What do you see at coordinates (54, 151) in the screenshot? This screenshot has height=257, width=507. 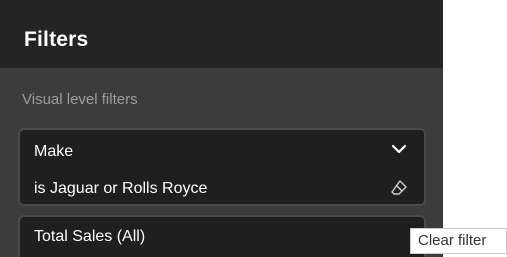 I see `filter-field-name: Make` at bounding box center [54, 151].